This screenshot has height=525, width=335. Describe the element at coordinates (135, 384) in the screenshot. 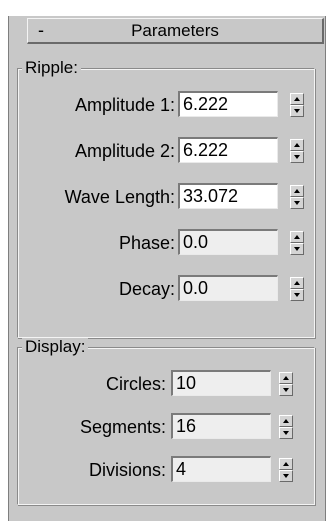

I see `circles-label: Circles:` at that location.